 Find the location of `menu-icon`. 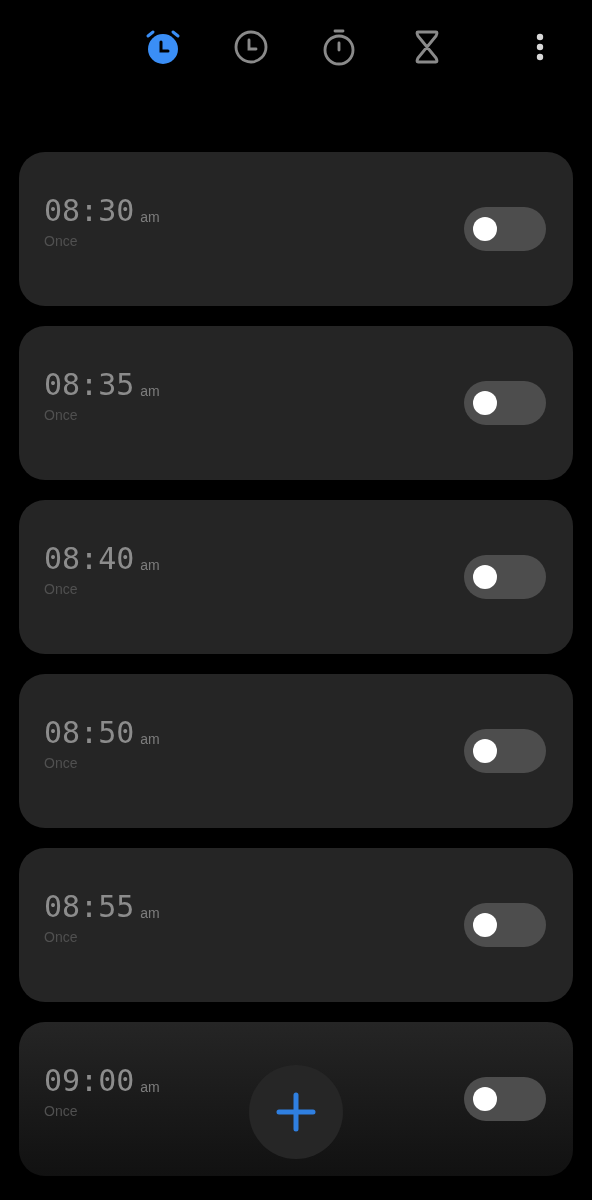

menu-icon is located at coordinates (540, 46).